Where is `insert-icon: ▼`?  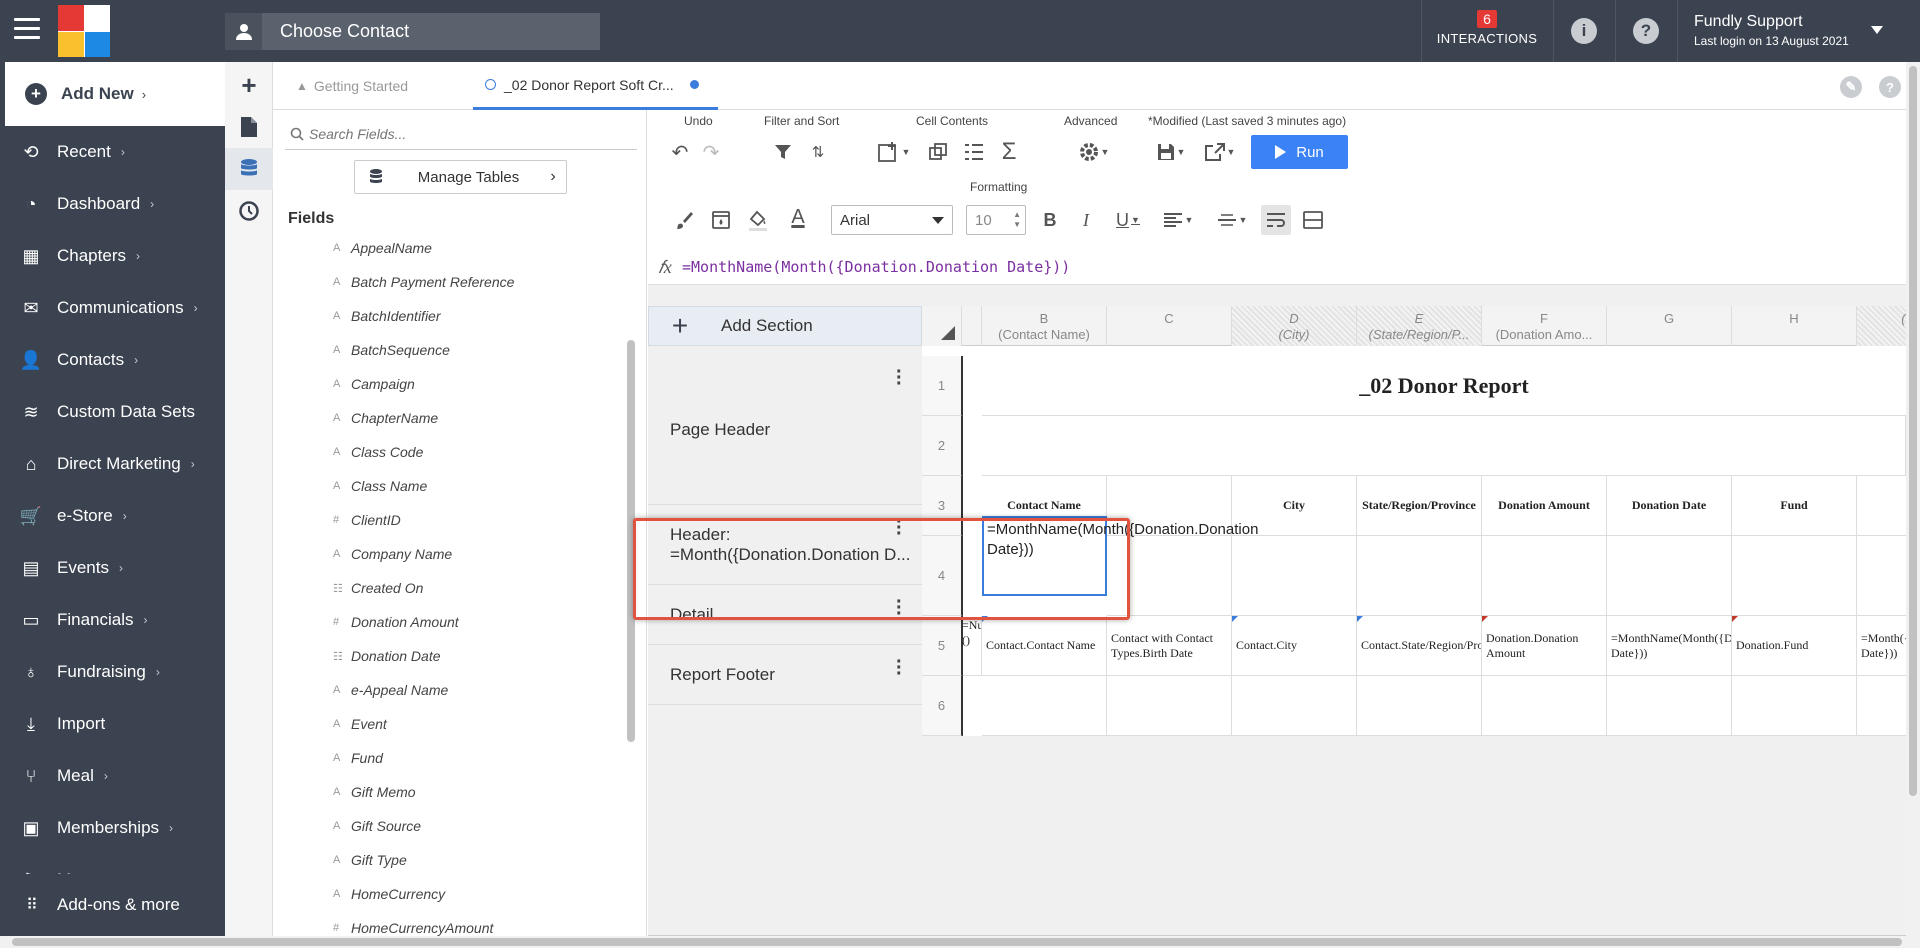 insert-icon: ▼ is located at coordinates (894, 152).